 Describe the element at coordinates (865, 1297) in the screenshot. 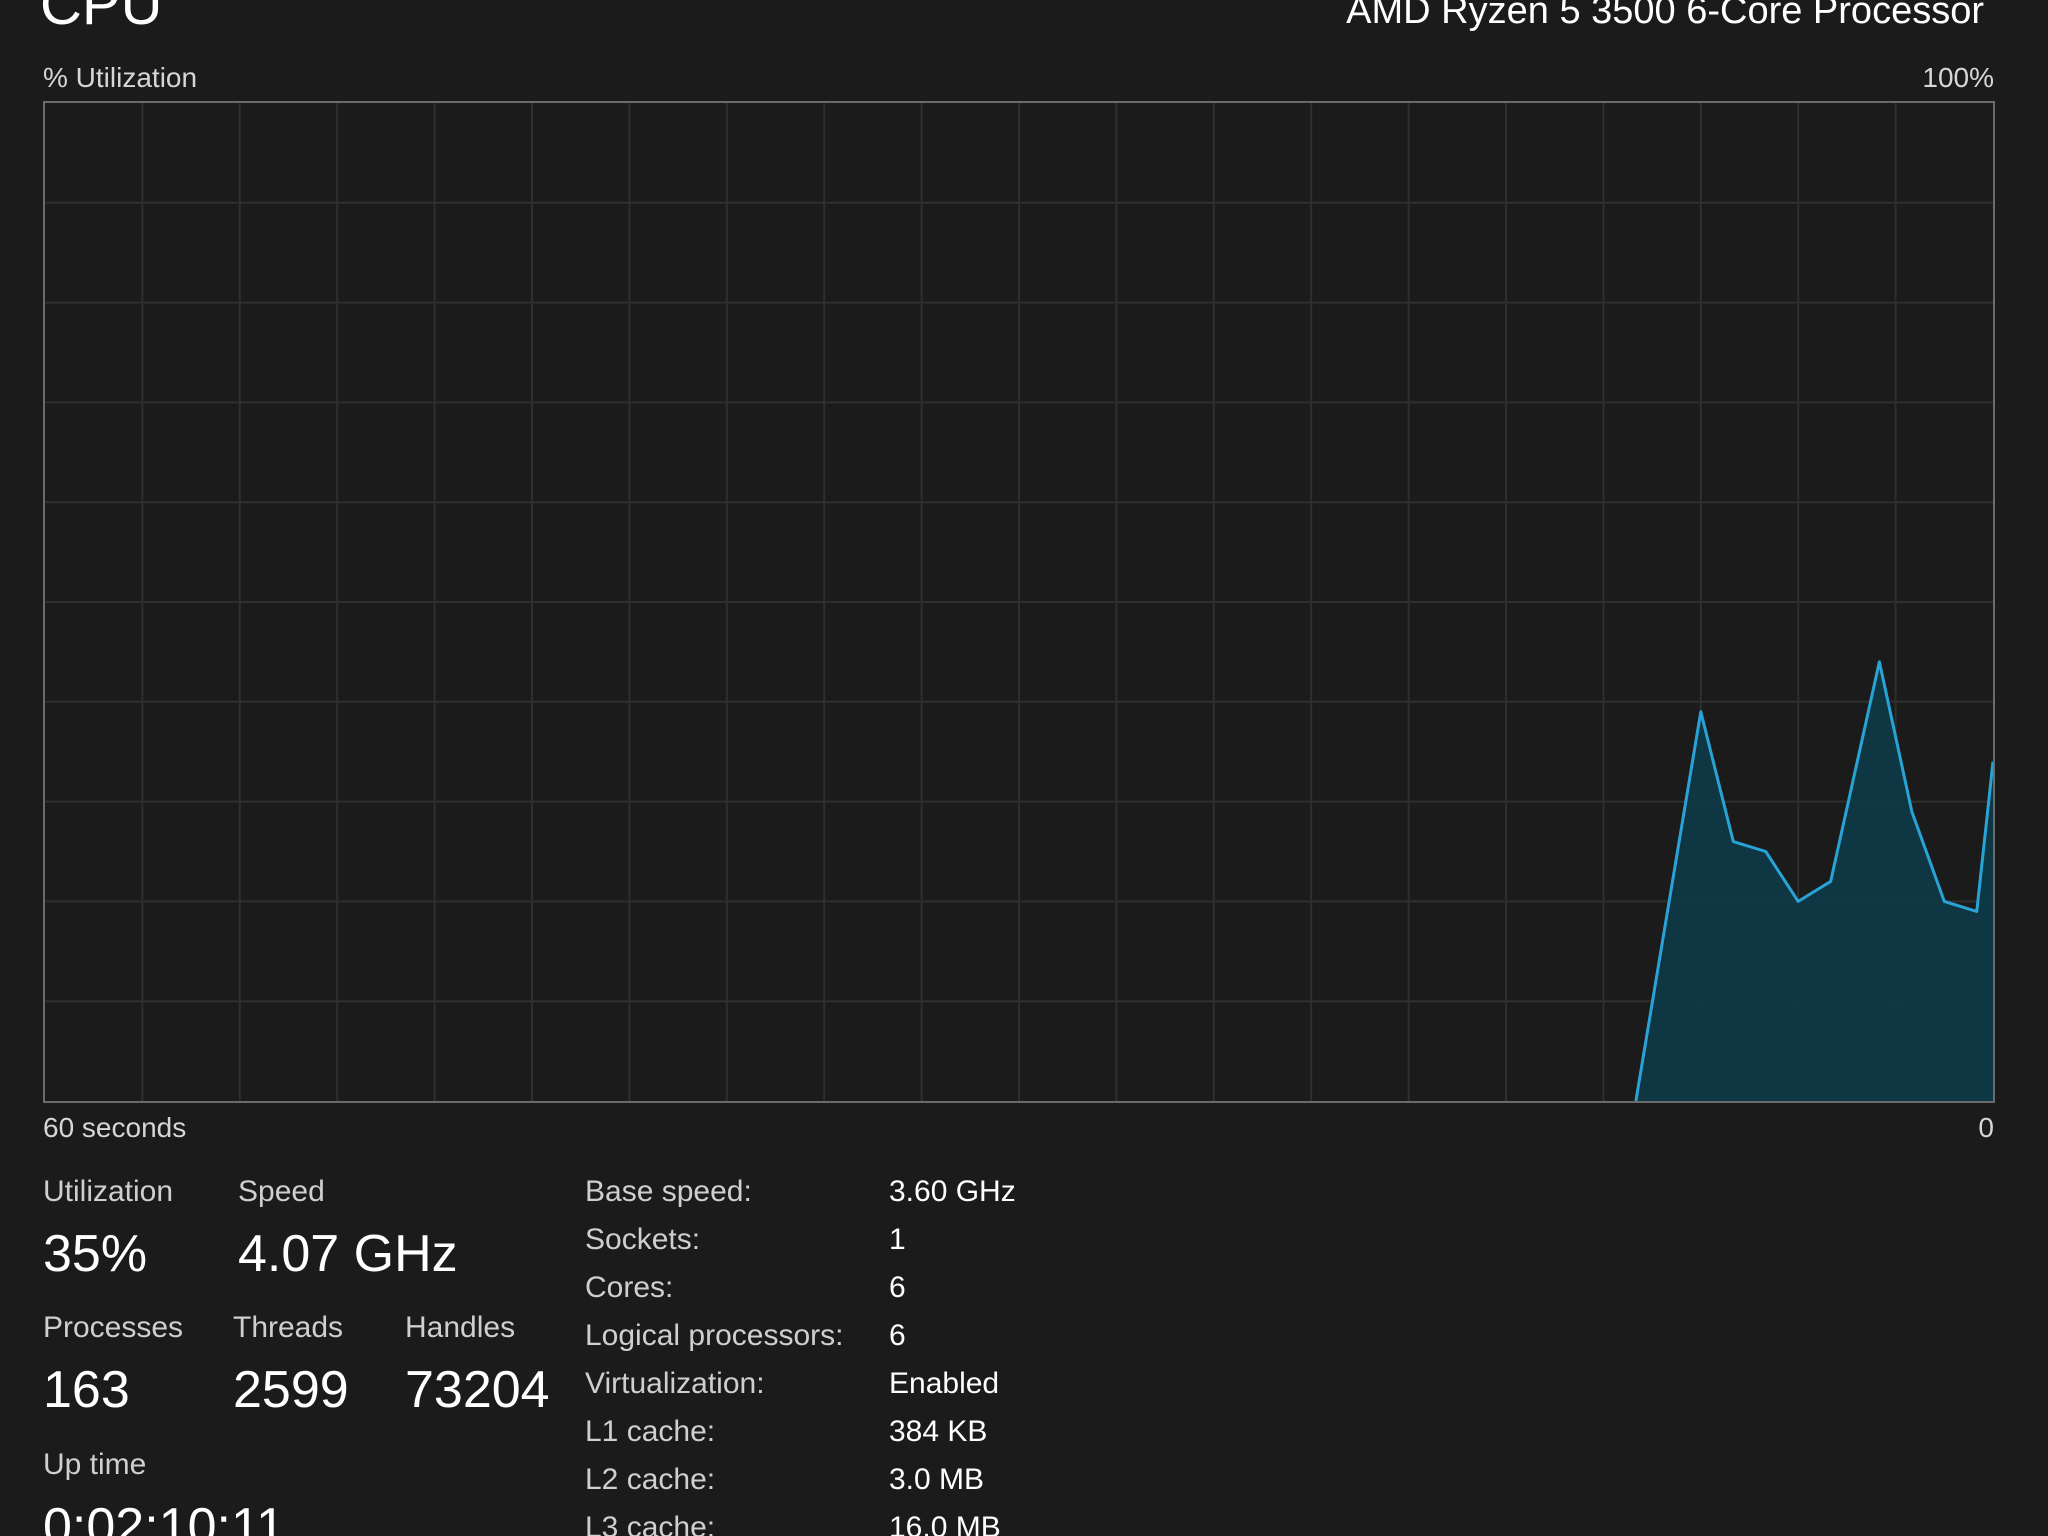

I see `detail-row-cores: Cores: 6` at that location.